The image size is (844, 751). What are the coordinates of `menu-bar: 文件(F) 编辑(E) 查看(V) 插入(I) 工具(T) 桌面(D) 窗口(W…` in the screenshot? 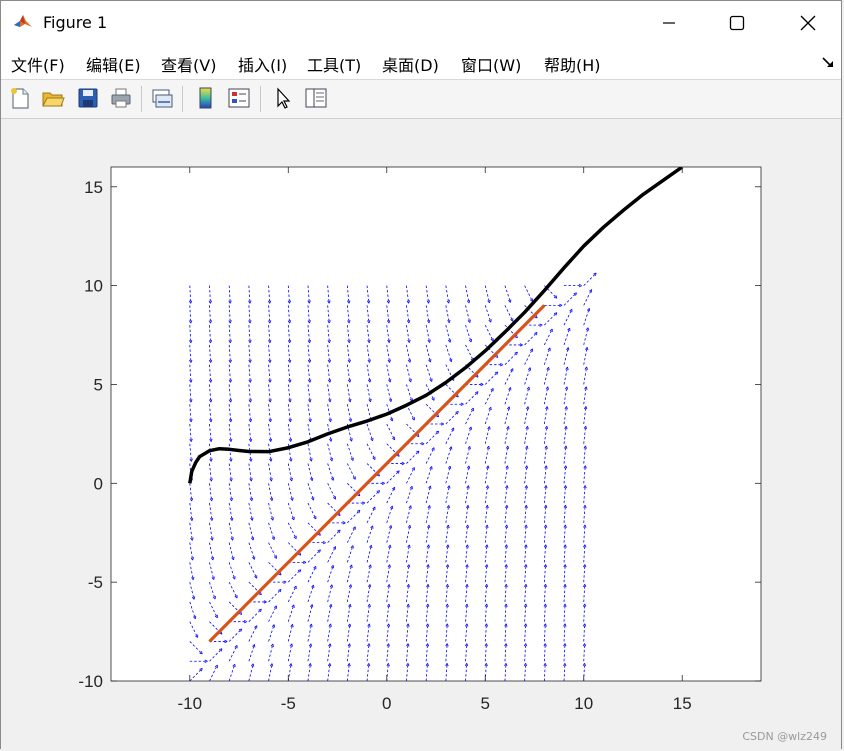 It's located at (421, 62).